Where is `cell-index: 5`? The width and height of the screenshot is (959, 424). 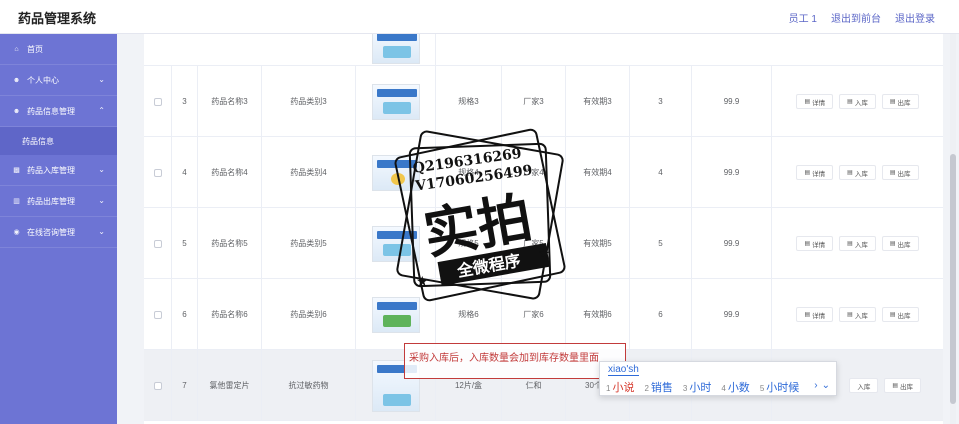
cell-index: 5 is located at coordinates (185, 243).